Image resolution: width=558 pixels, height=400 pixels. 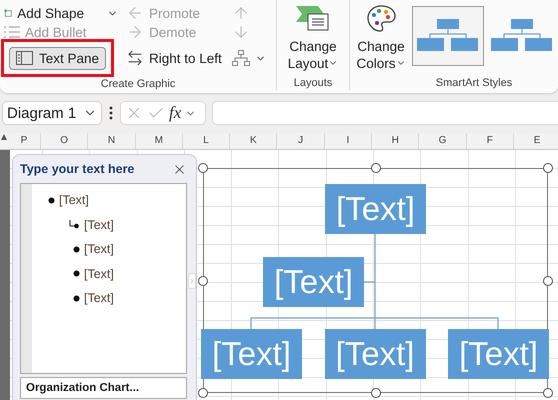 What do you see at coordinates (301, 141) in the screenshot?
I see `column-header: J` at bounding box center [301, 141].